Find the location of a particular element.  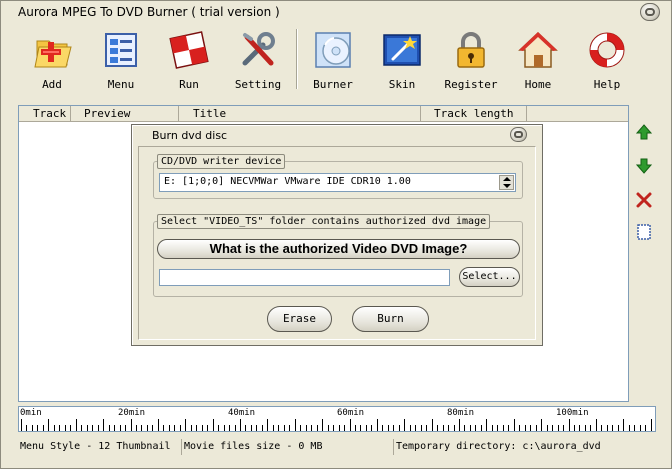

move-down-icon is located at coordinates (644, 166).